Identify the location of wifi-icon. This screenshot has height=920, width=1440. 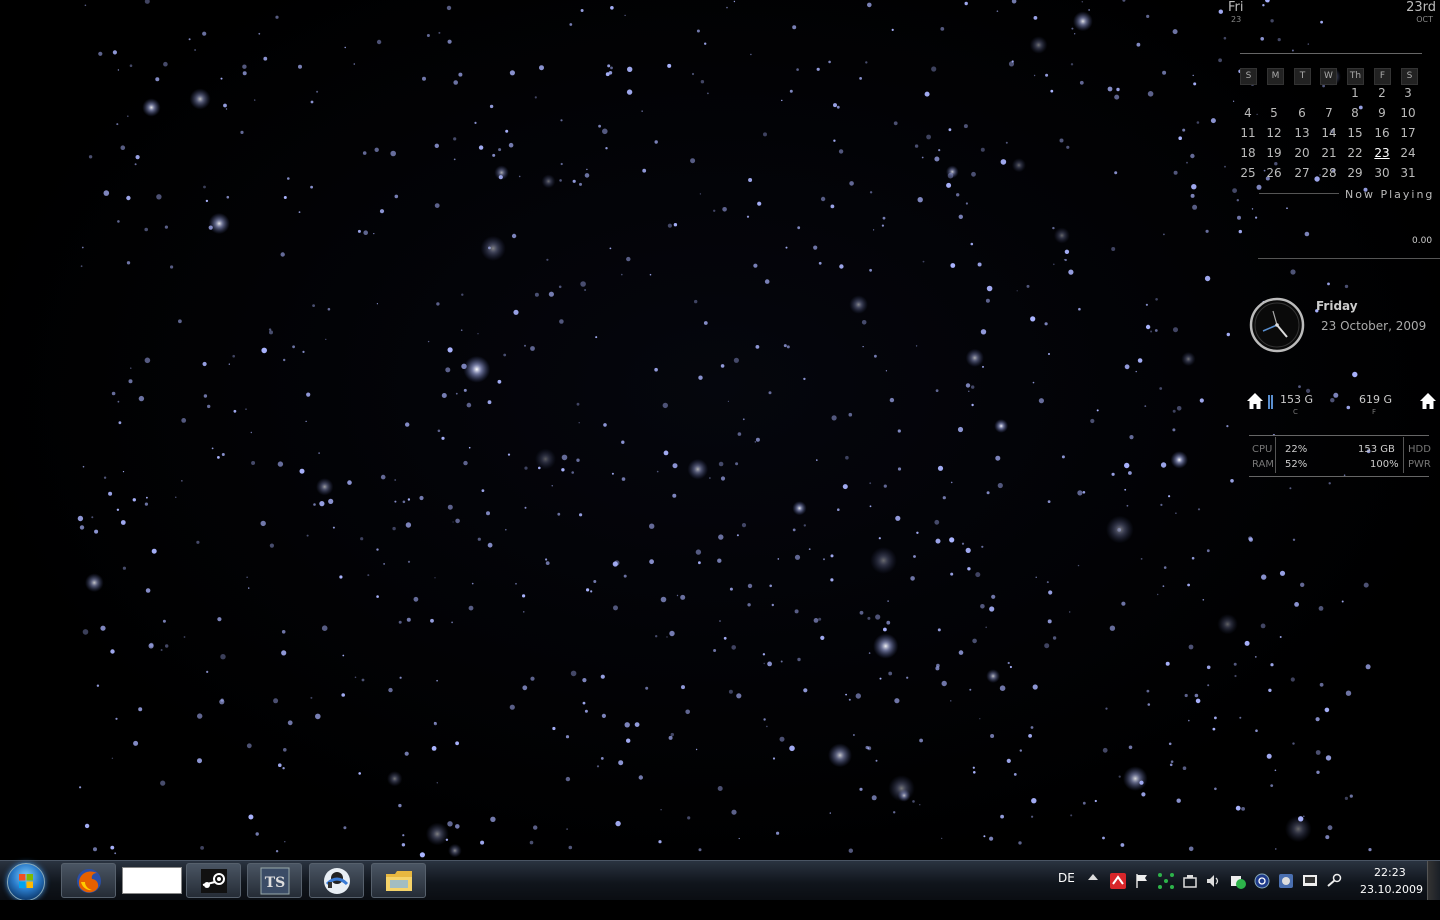
(1262, 881).